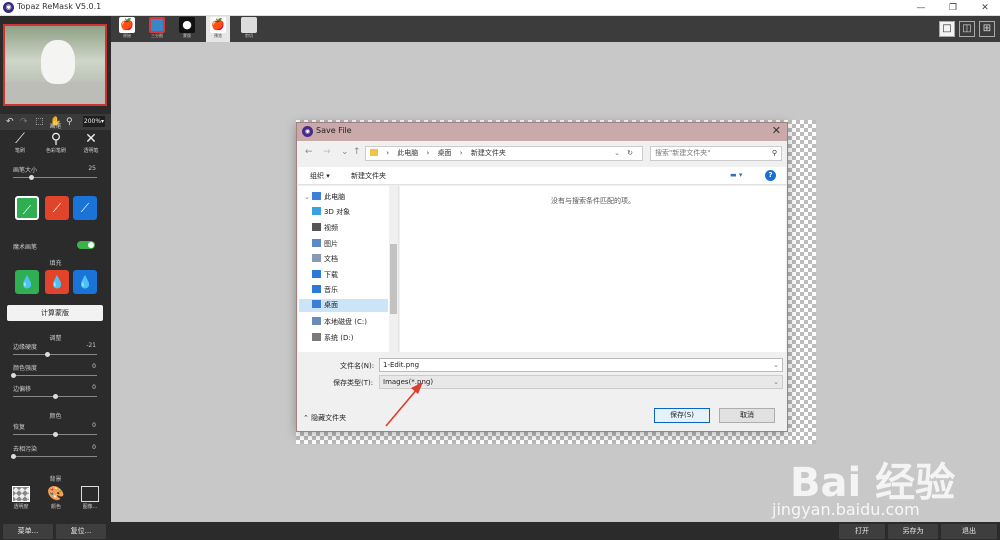 The width and height of the screenshot is (1000, 540). Describe the element at coordinates (987, 29) in the screenshot. I see `quad-view-button: ⊞` at that location.